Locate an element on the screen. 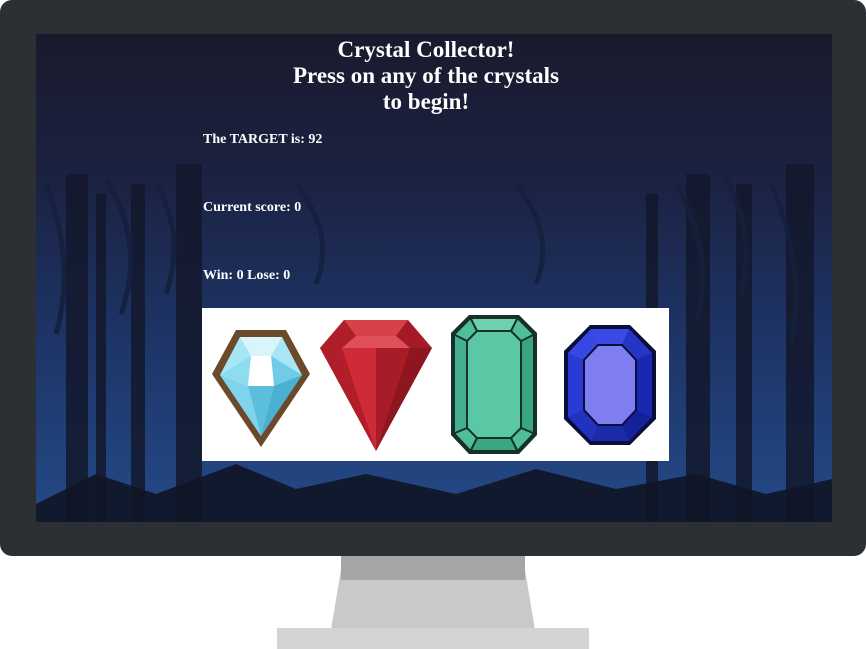 The height and width of the screenshot is (649, 866). diamond-icon is located at coordinates (261, 388).